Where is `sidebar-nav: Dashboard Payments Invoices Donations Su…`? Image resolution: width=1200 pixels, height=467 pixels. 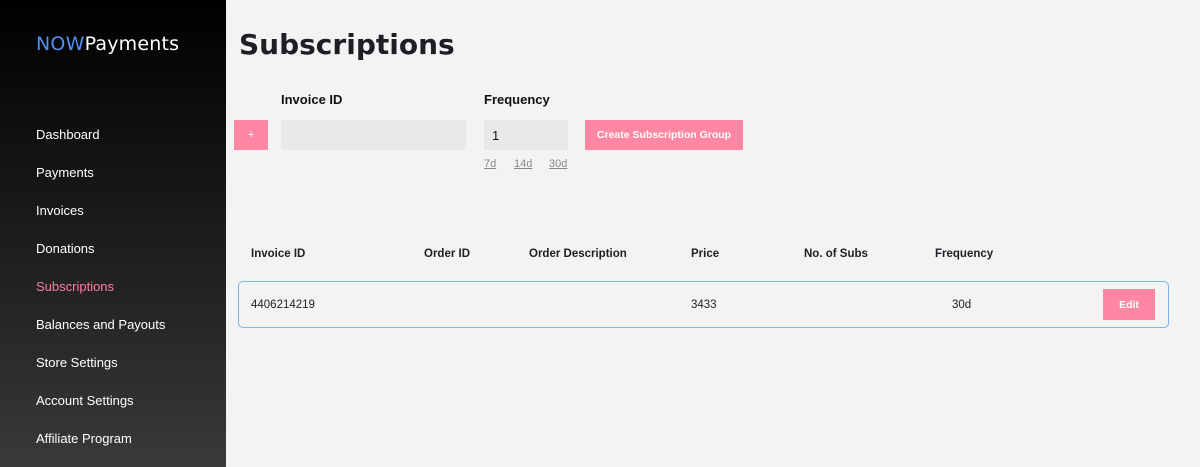 sidebar-nav: Dashboard Payments Invoices Donations Su… is located at coordinates (100, 296).